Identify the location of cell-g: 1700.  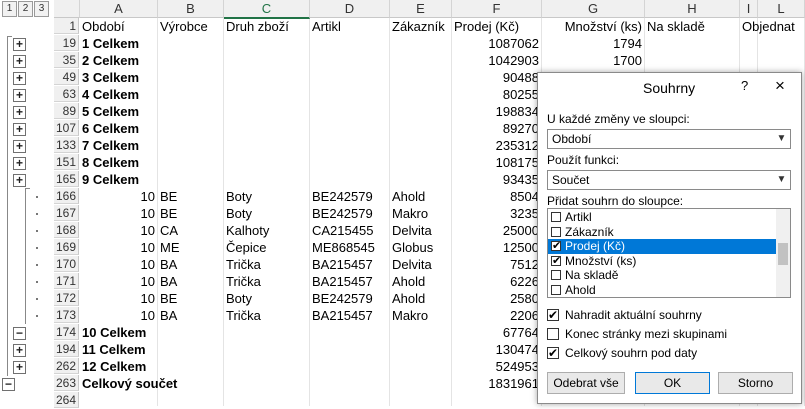
(593, 60).